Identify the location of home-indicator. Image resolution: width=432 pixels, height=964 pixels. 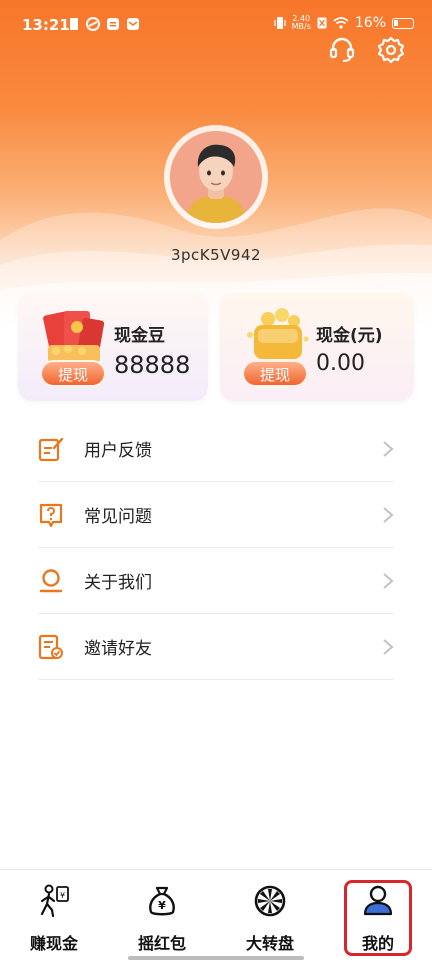
(216, 958).